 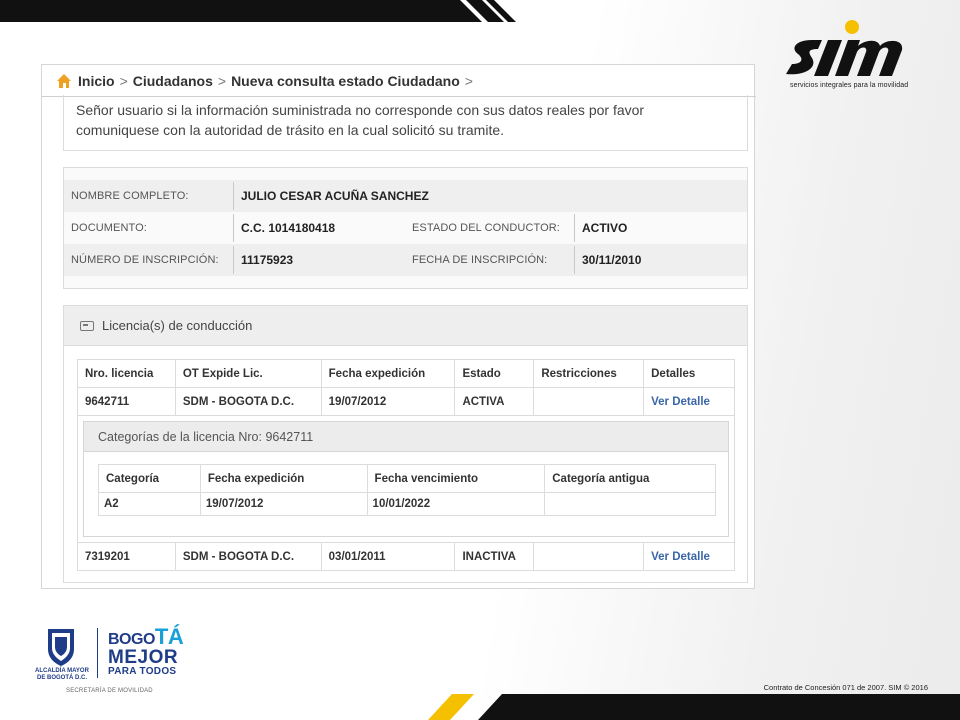 I want to click on col-restrictions: Restricciones, so click(x=589, y=373).